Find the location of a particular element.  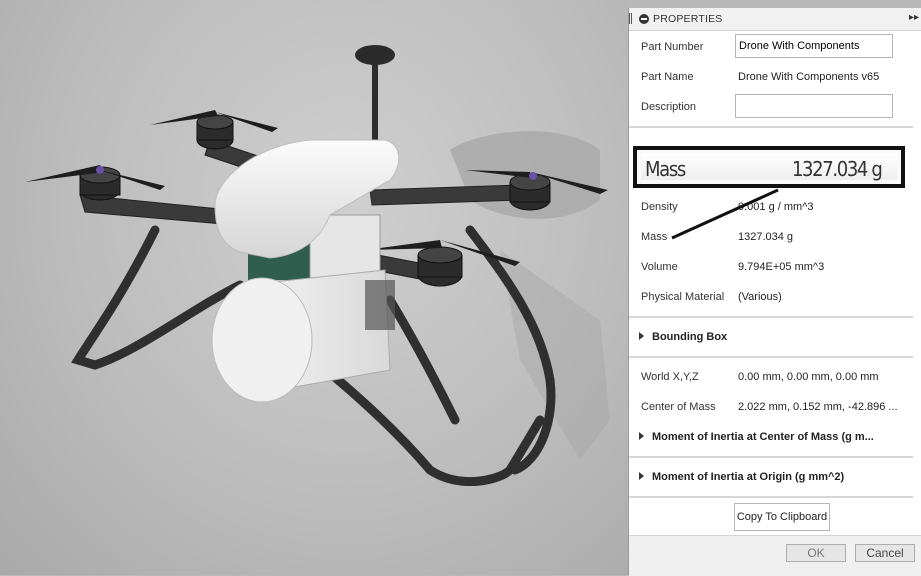

part-number-input is located at coordinates (814, 46).